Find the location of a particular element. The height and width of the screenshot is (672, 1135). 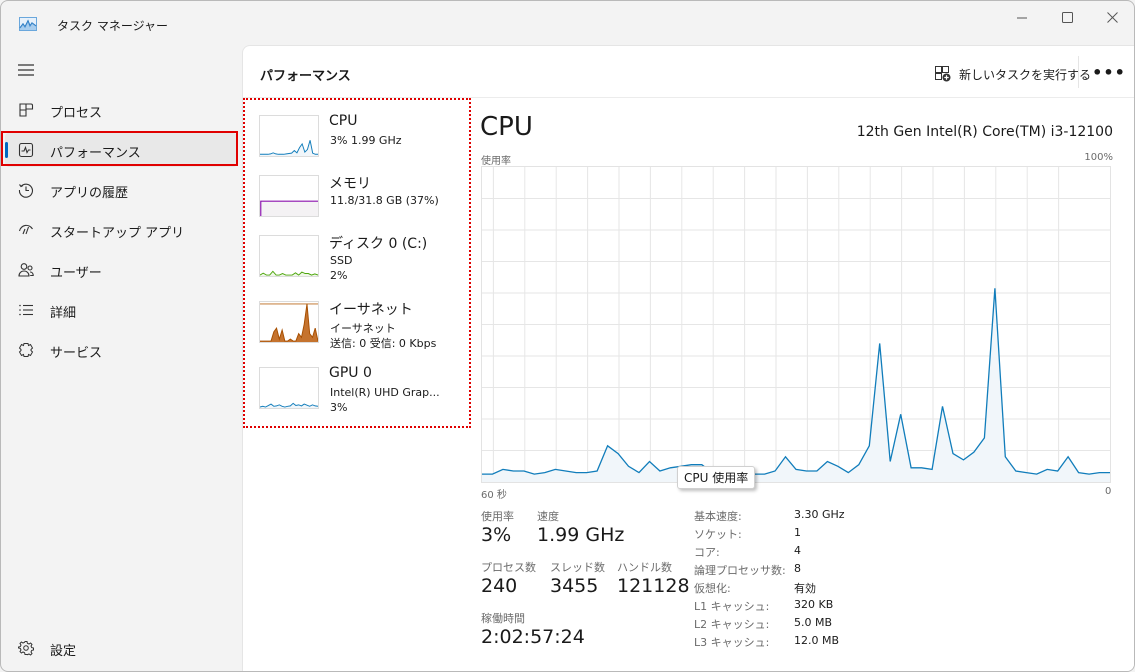

sidebar-item-startup-apps: スタートアップ アプリ is located at coordinates (121, 230).